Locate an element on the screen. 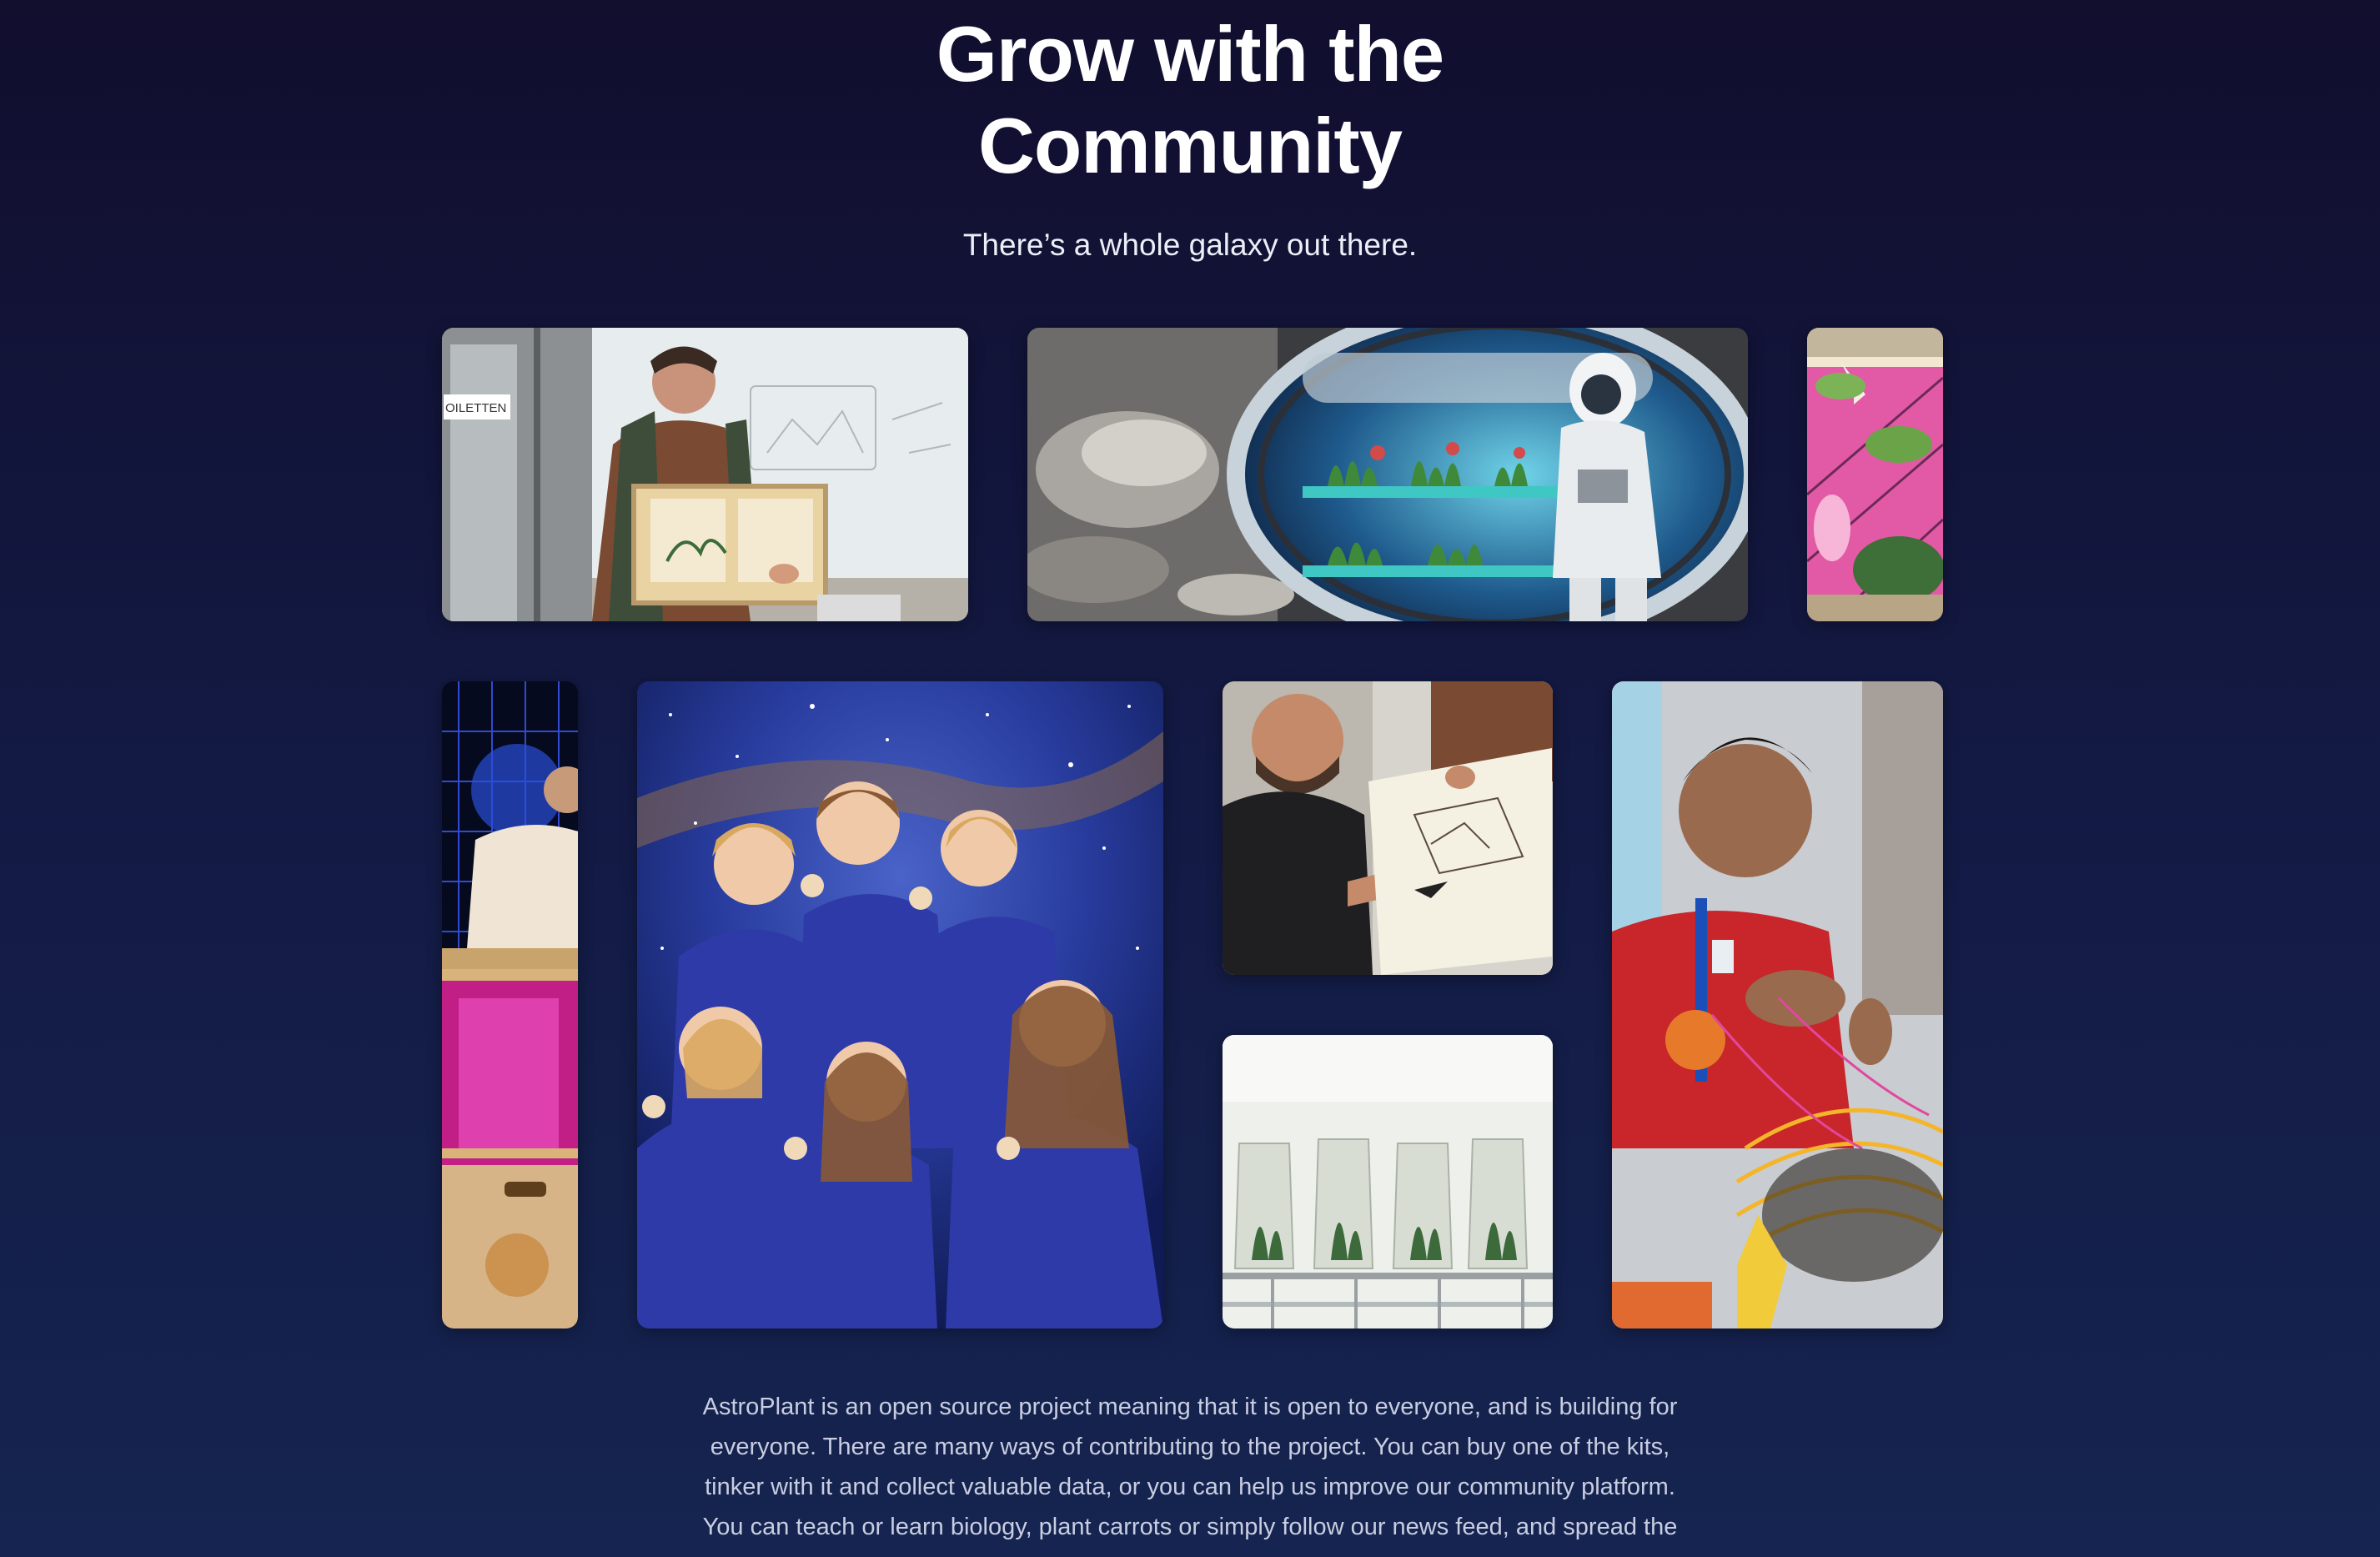 This screenshot has width=2380, height=1557. photo-plants-in-flasks is located at coordinates (1388, 1181).